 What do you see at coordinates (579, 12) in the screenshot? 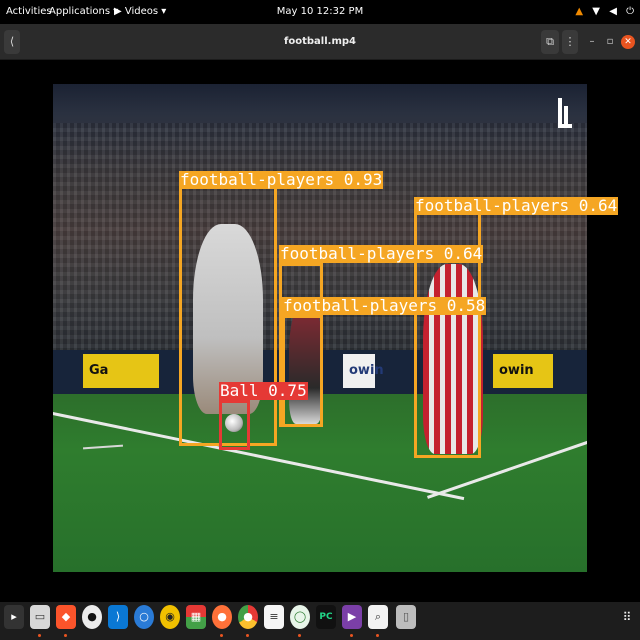
I see `vlc-icon: ▲` at bounding box center [579, 12].